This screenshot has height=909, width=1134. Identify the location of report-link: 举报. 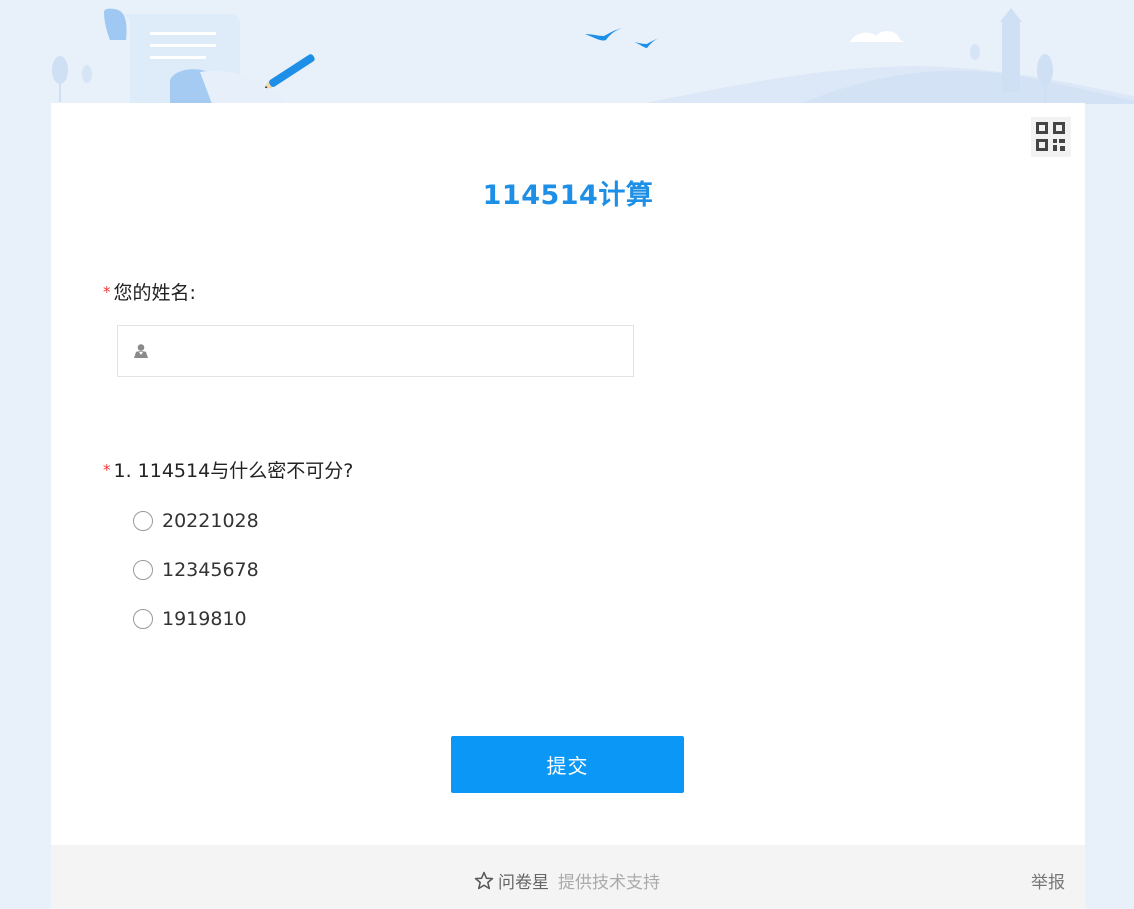
(1048, 880).